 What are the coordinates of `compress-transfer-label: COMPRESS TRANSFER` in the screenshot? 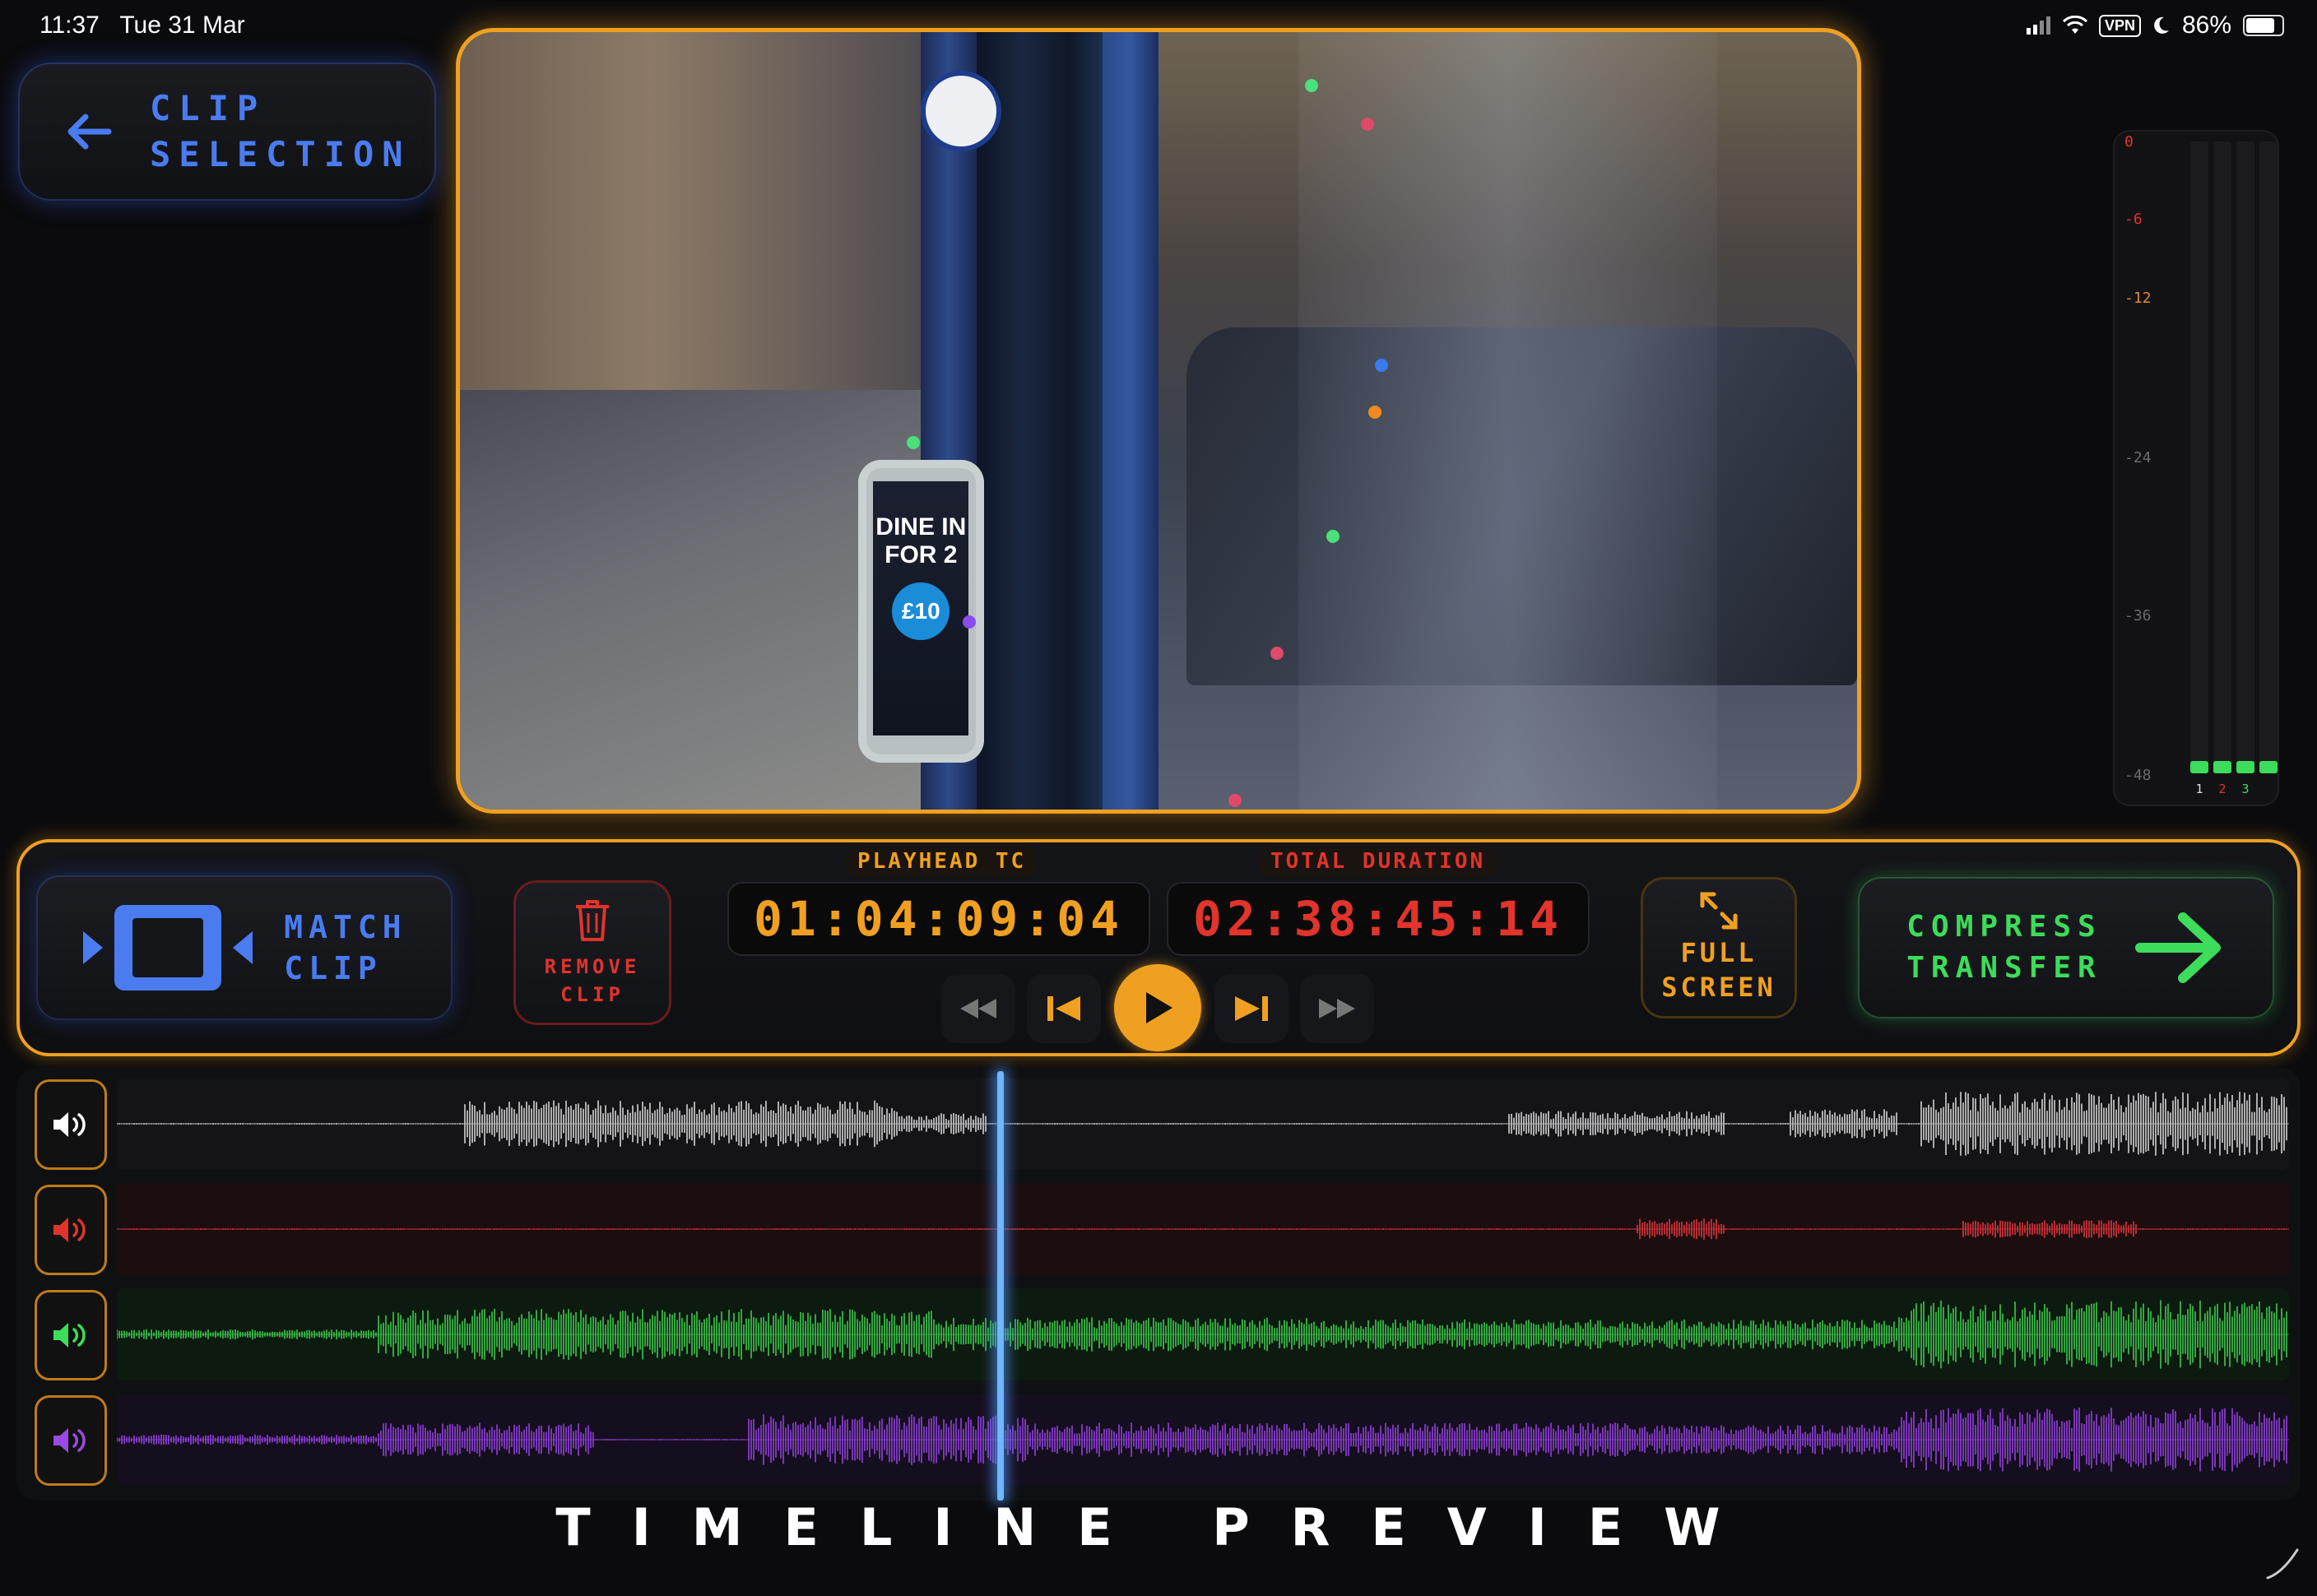 It's located at (2004, 948).